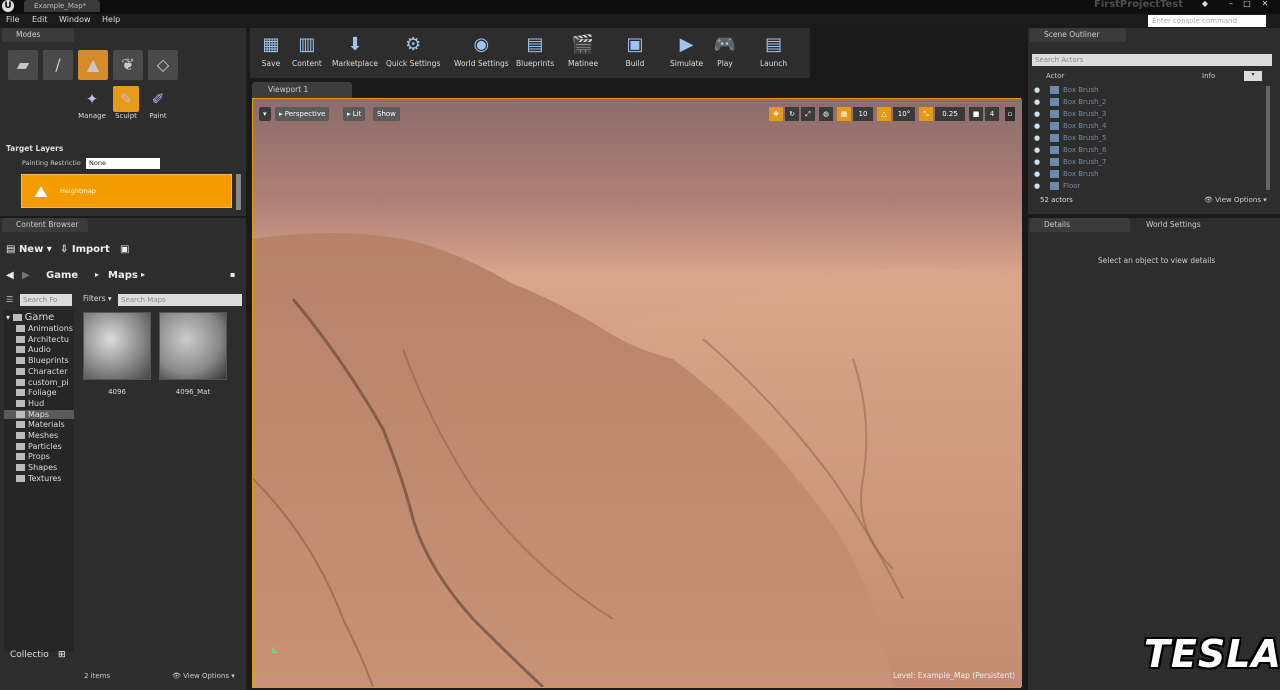  Describe the element at coordinates (386, 114) in the screenshot. I see `show-button: Show` at that location.